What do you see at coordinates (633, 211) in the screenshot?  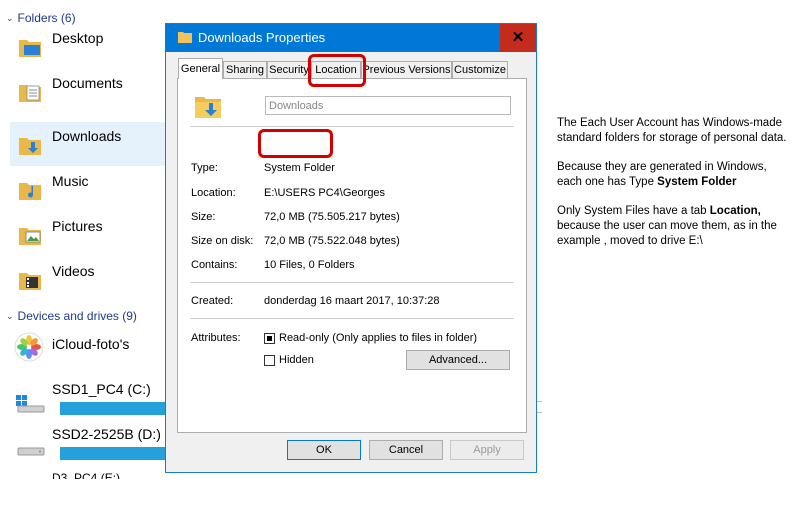 I see `annotation-text-span: Only System Files have a tab` at bounding box center [633, 211].